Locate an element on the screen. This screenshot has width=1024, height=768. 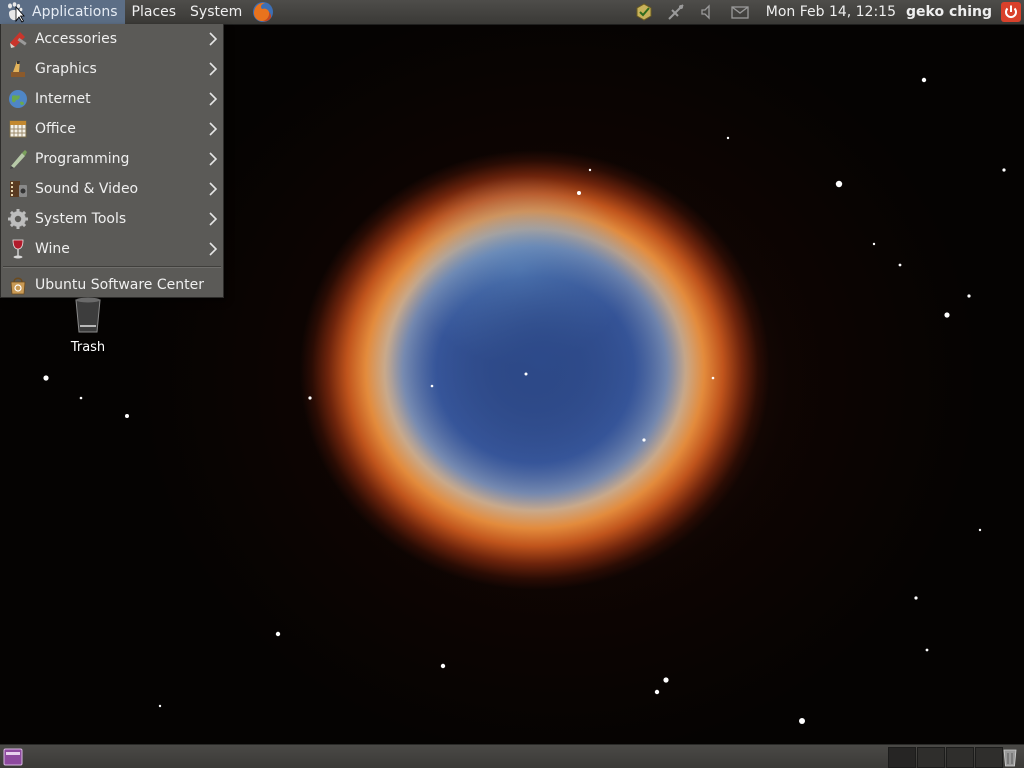
update-notifier-icon is located at coordinates (644, 12).